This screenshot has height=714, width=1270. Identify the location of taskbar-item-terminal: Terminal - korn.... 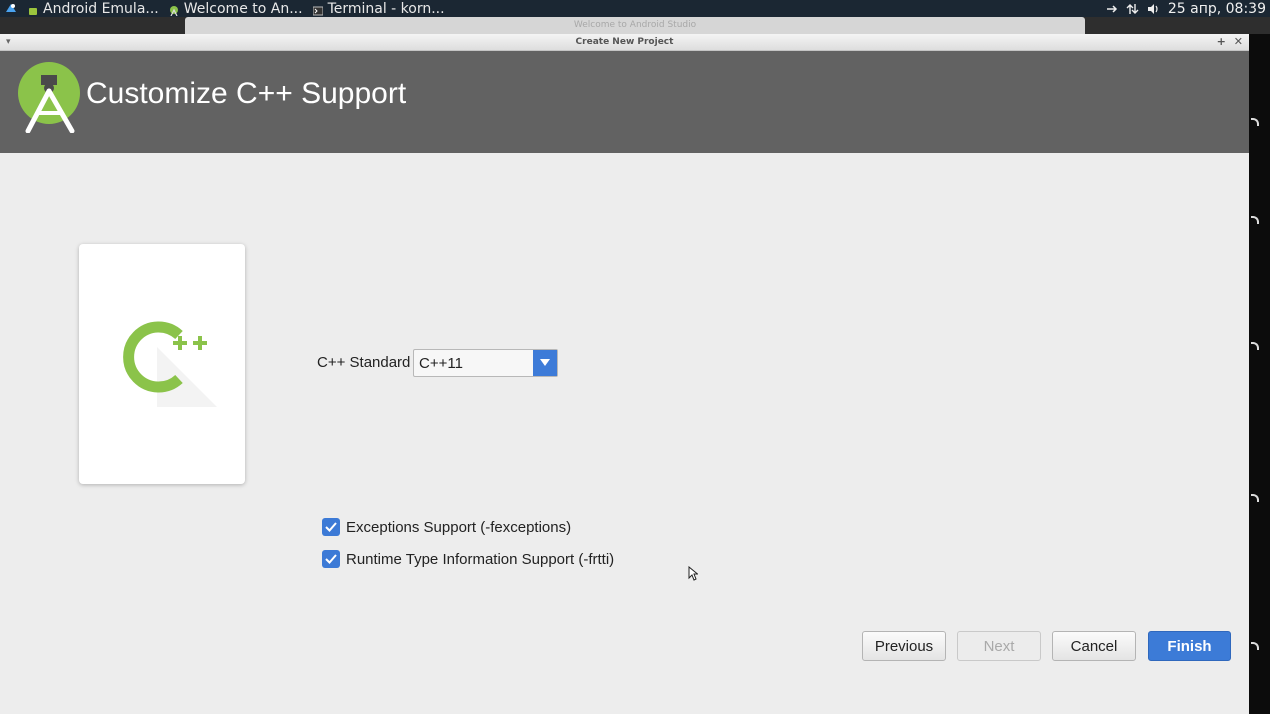
(378, 8).